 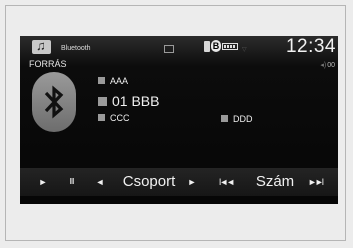 What do you see at coordinates (169, 49) in the screenshot?
I see `message-icon` at bounding box center [169, 49].